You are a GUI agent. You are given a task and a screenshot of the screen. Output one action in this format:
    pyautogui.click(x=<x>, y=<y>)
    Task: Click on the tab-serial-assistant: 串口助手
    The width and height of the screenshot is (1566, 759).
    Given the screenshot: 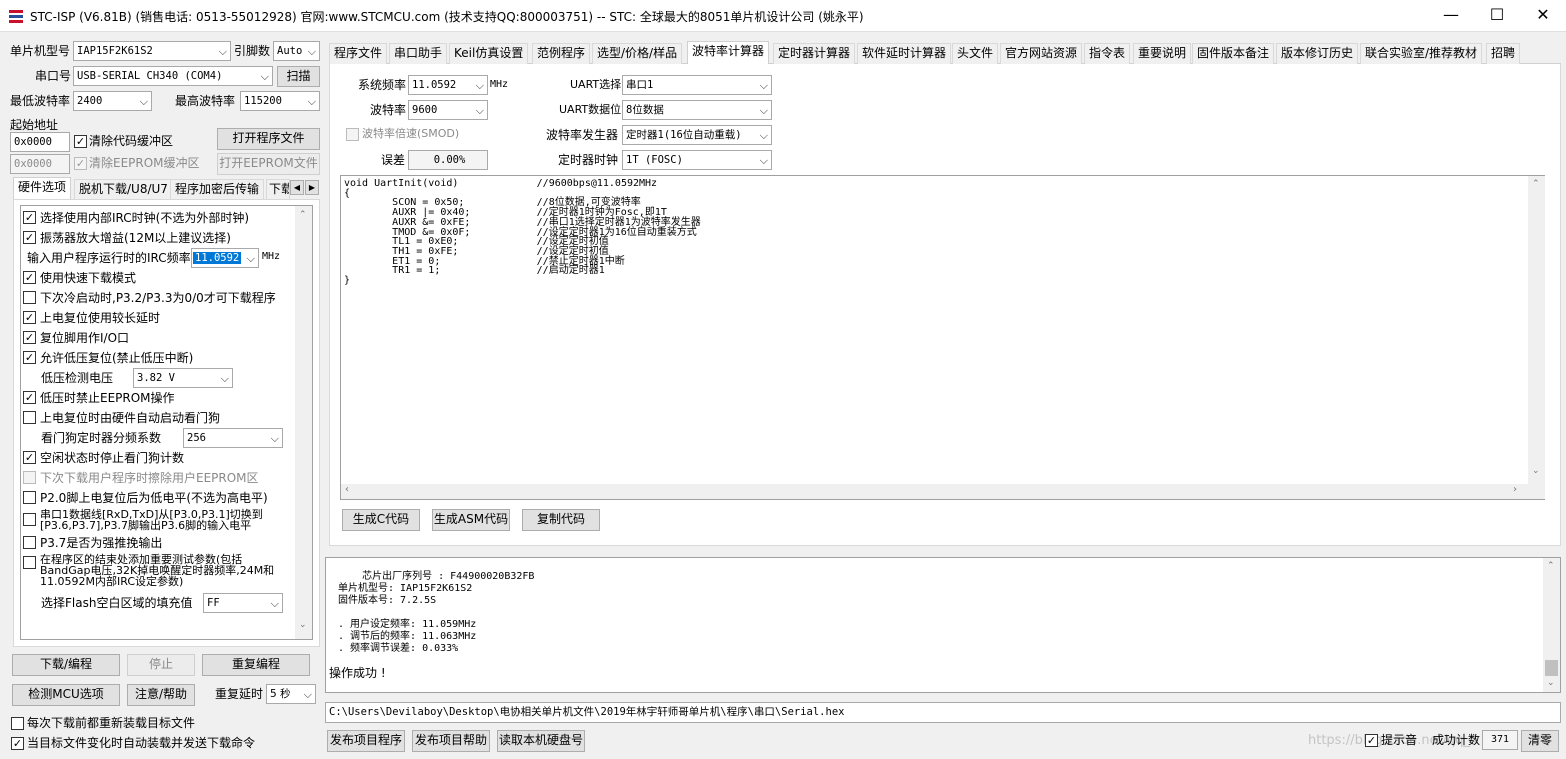 What is the action you would take?
    pyautogui.click(x=418, y=53)
    